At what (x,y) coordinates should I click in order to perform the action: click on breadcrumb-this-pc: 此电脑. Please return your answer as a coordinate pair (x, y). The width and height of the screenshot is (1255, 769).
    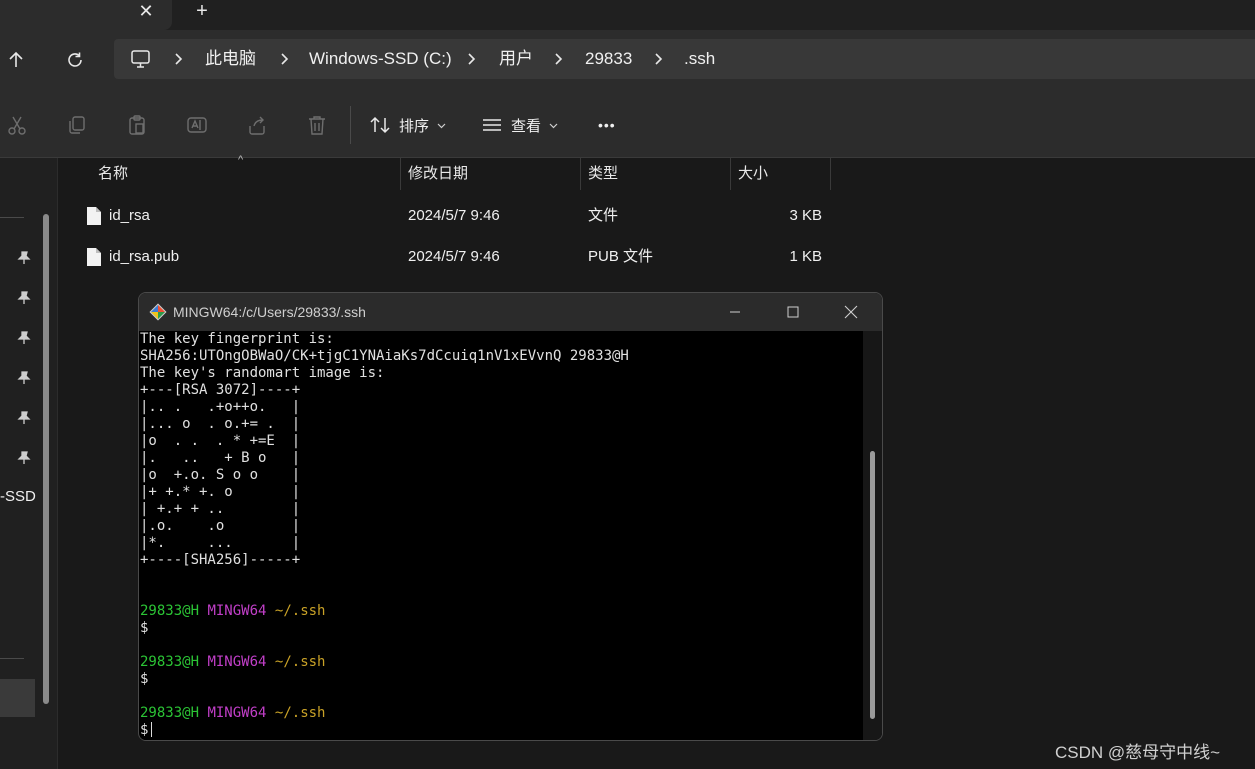
    Looking at the image, I should click on (230, 59).